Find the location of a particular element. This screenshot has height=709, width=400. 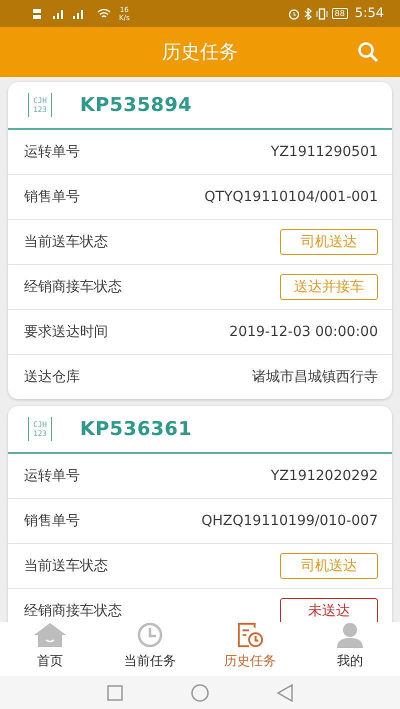

battery-level: 88 is located at coordinates (340, 13).